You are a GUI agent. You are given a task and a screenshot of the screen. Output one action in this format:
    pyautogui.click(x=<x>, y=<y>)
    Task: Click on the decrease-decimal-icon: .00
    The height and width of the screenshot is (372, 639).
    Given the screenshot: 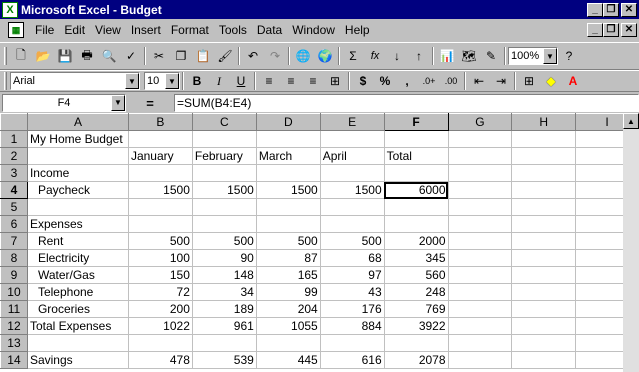 What is the action you would take?
    pyautogui.click(x=451, y=81)
    